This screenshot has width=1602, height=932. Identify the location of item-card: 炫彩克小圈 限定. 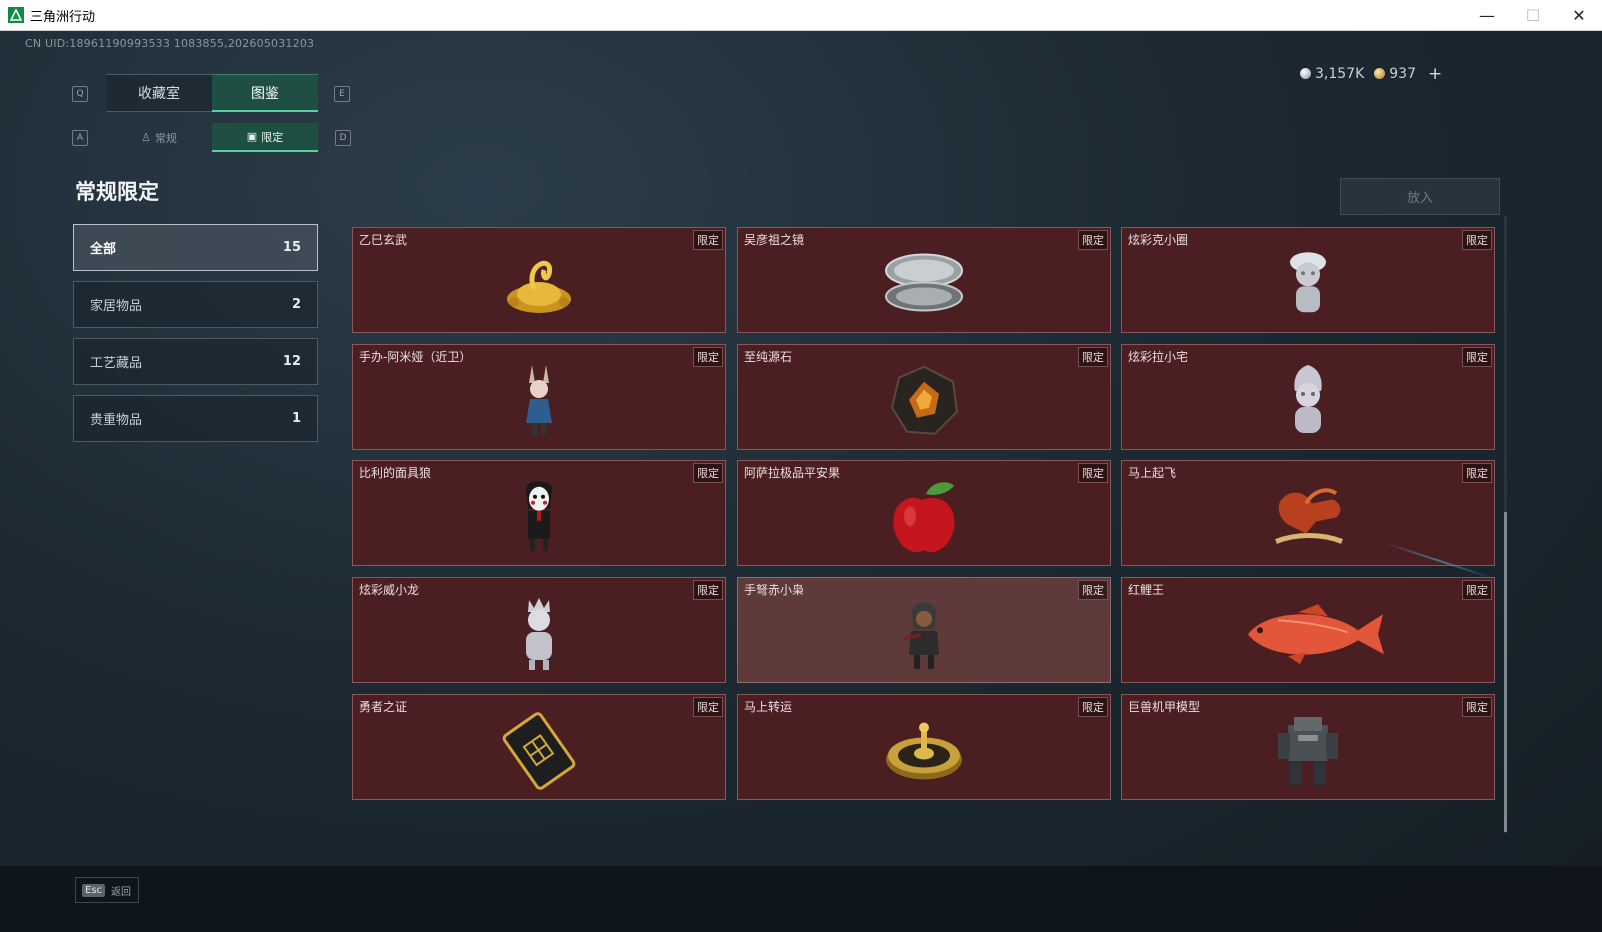
(1308, 280).